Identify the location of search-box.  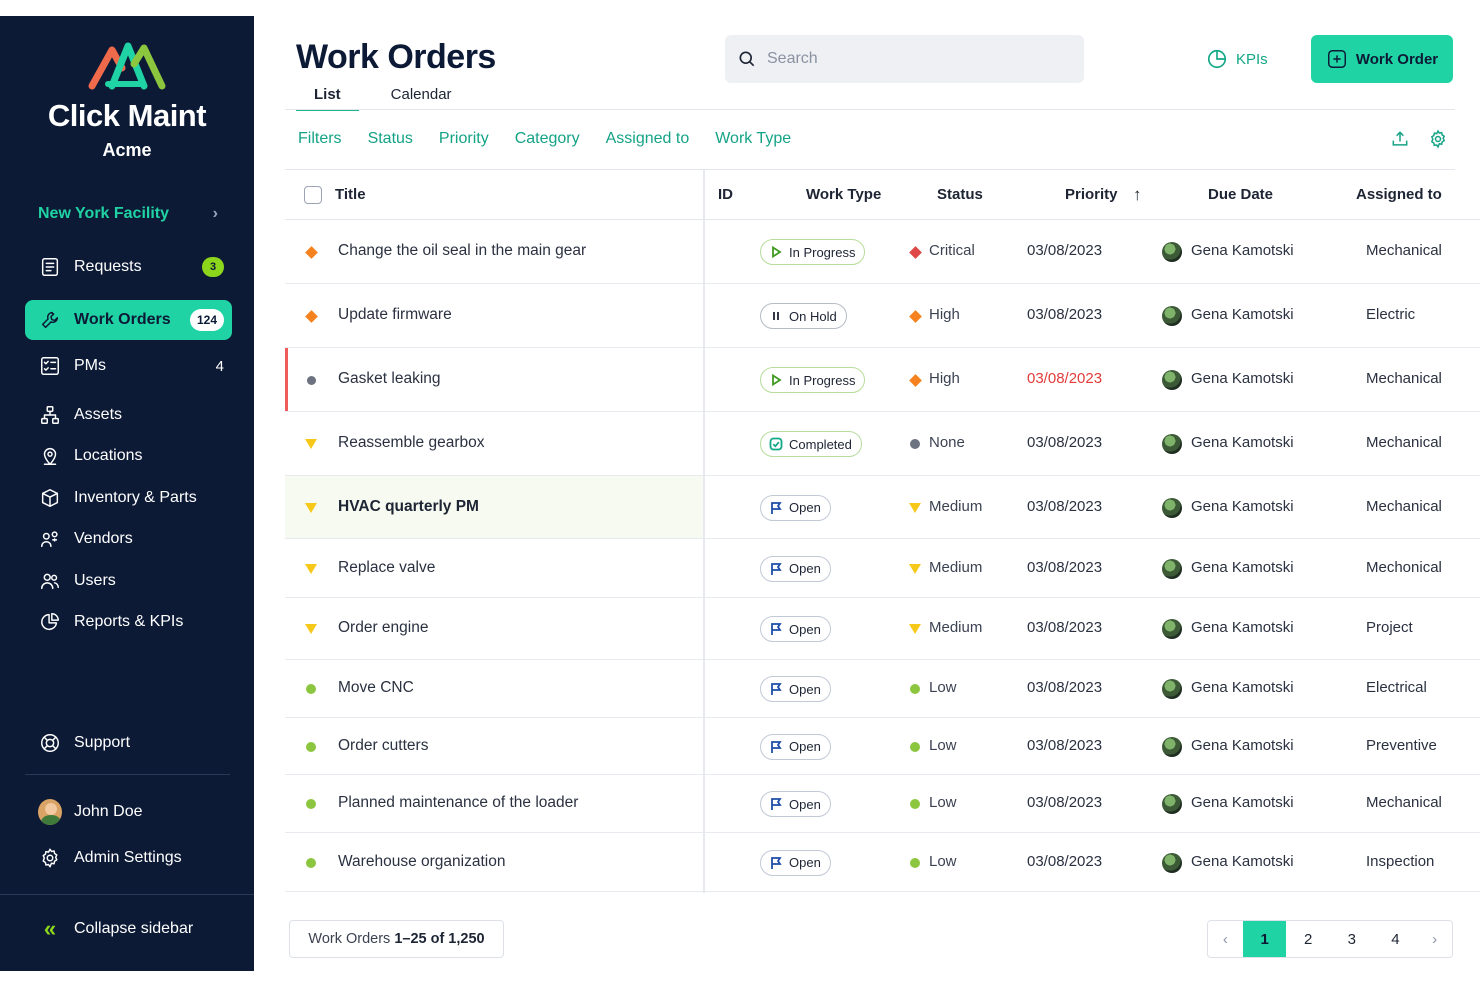
(904, 59).